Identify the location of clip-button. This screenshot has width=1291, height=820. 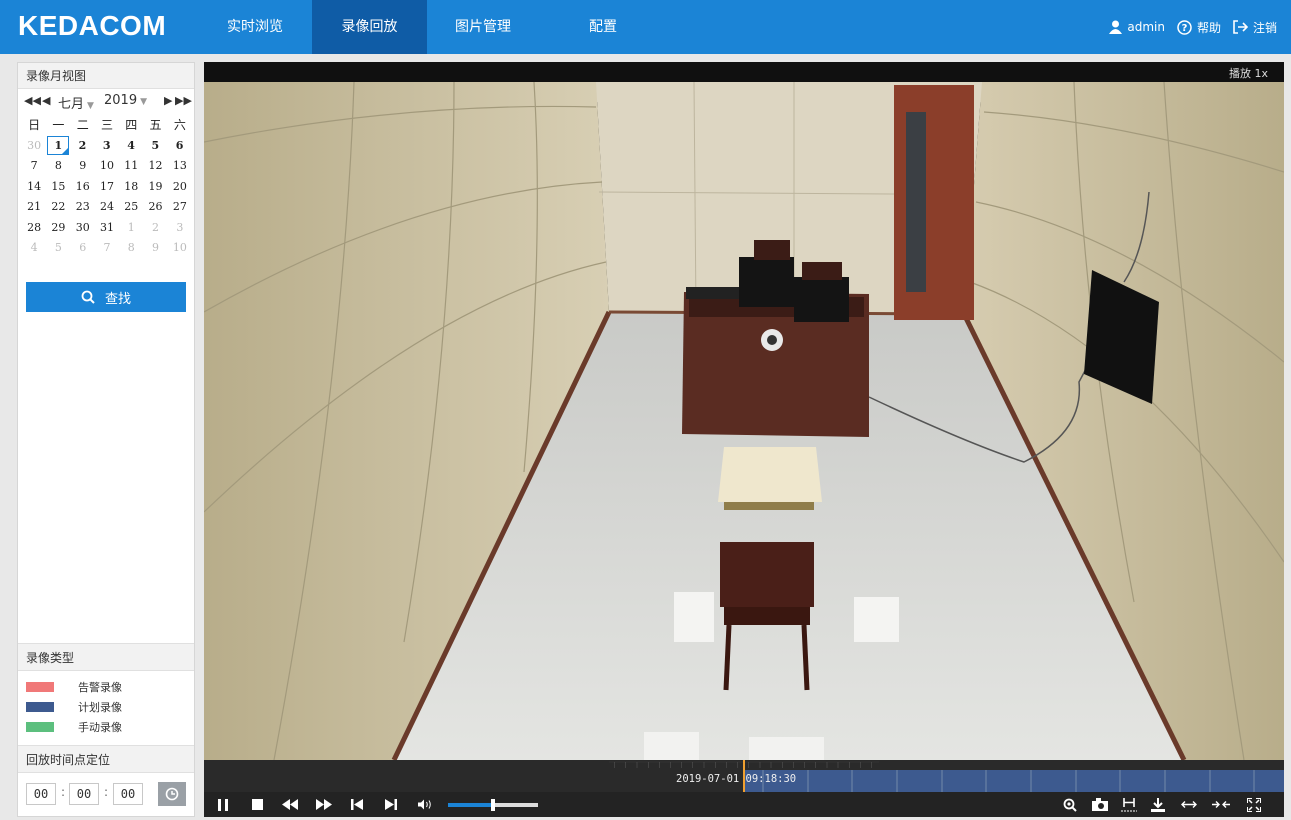
(1129, 804).